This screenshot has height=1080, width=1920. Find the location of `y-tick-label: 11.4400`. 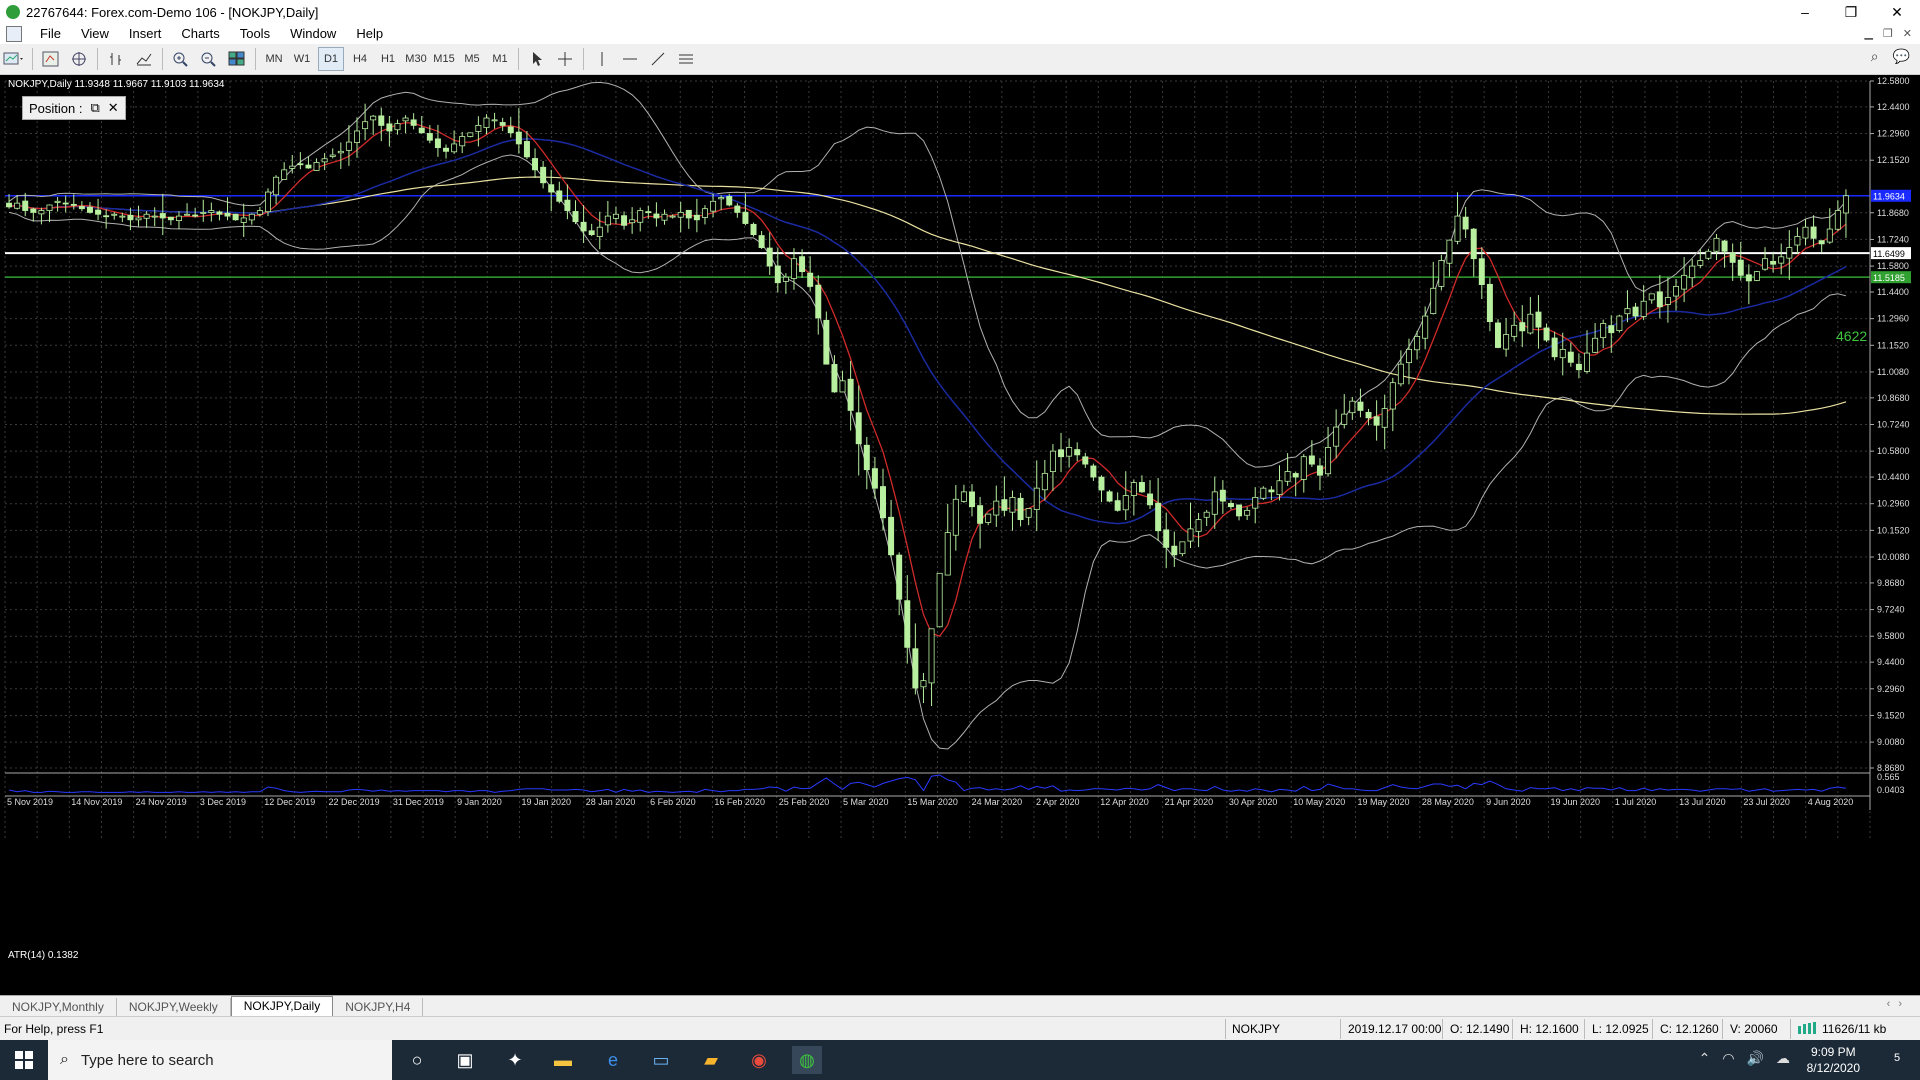

y-tick-label: 11.4400 is located at coordinates (1893, 292).